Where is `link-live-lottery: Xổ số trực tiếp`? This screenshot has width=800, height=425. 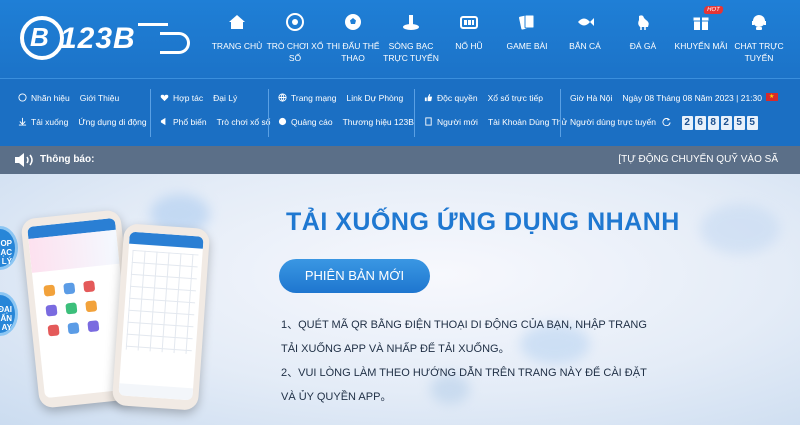 link-live-lottery: Xổ số trực tiếp is located at coordinates (515, 98).